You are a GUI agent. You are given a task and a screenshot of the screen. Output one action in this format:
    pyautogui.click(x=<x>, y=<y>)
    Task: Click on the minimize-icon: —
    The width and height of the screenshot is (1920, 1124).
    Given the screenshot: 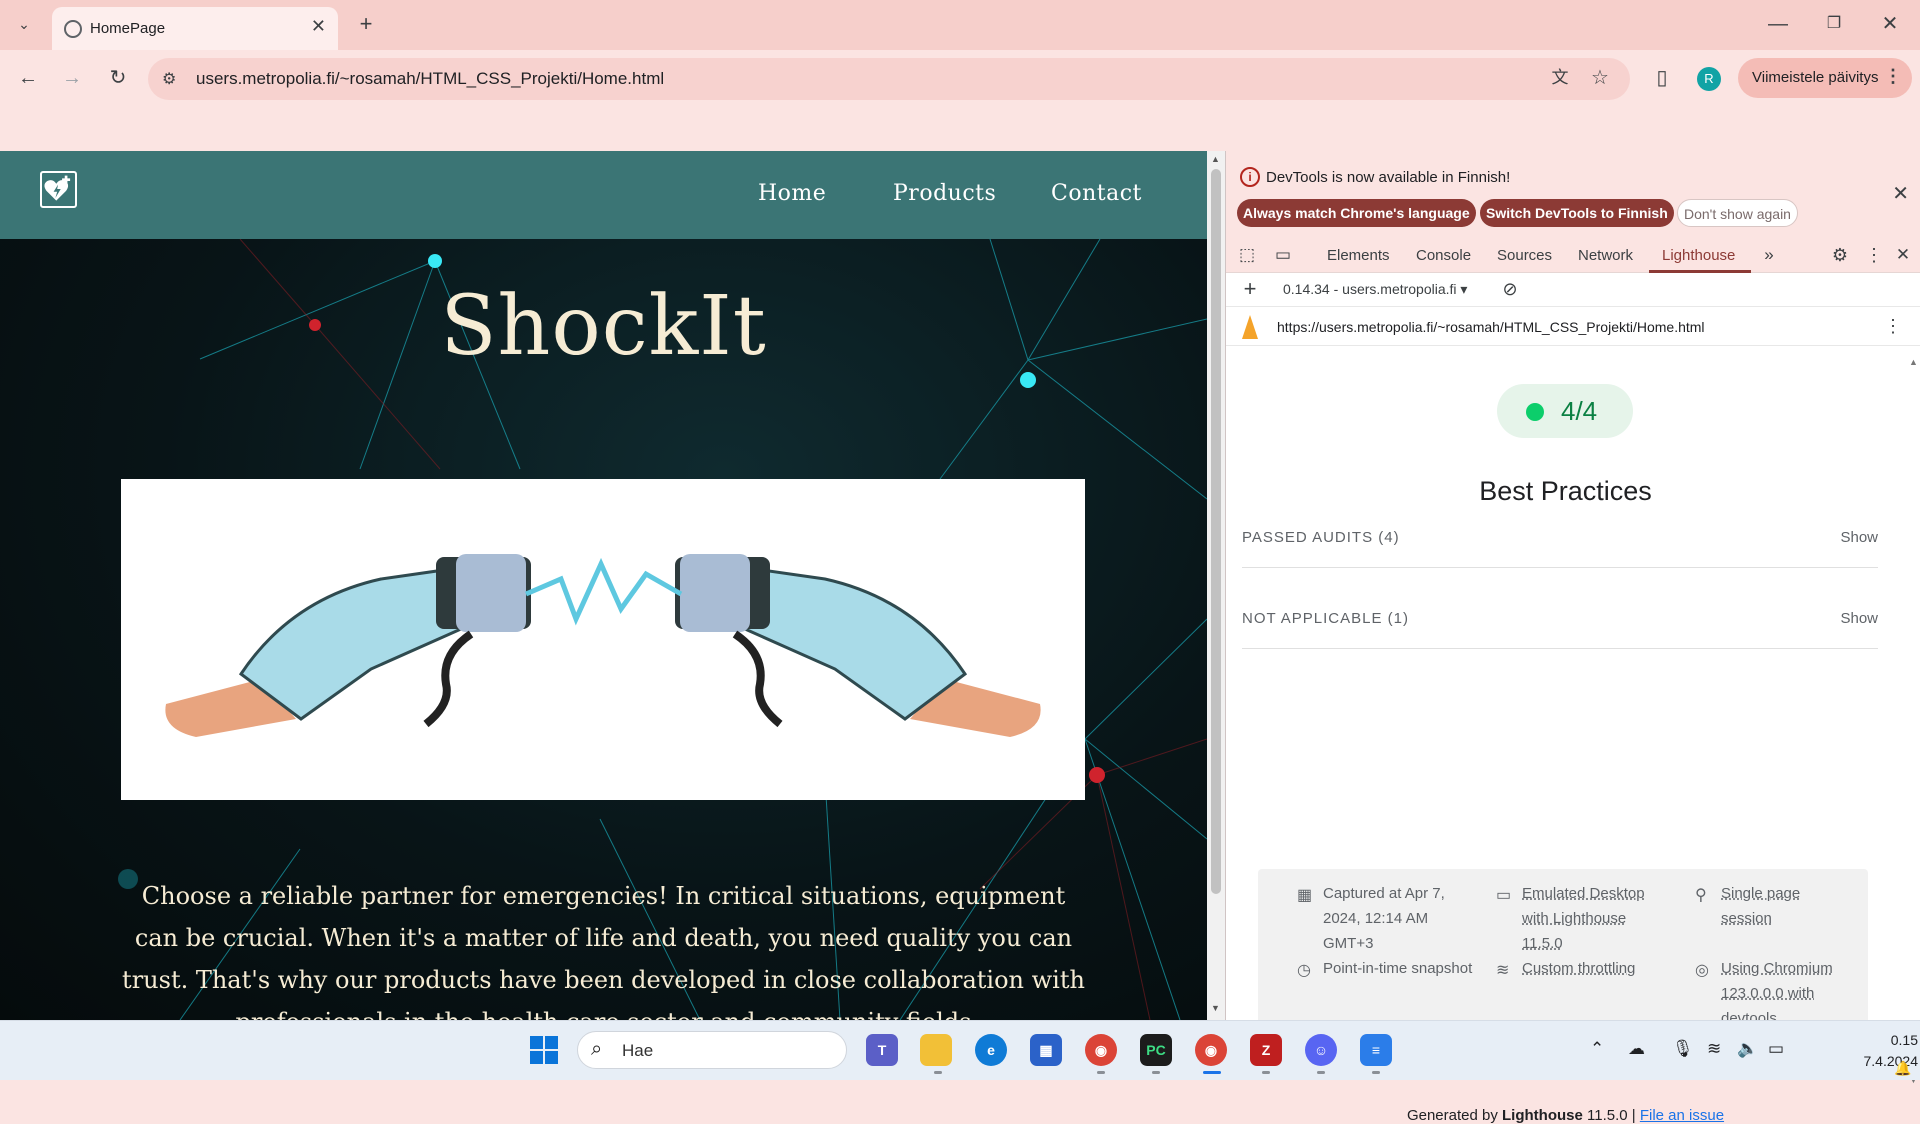 What is the action you would take?
    pyautogui.click(x=1778, y=24)
    